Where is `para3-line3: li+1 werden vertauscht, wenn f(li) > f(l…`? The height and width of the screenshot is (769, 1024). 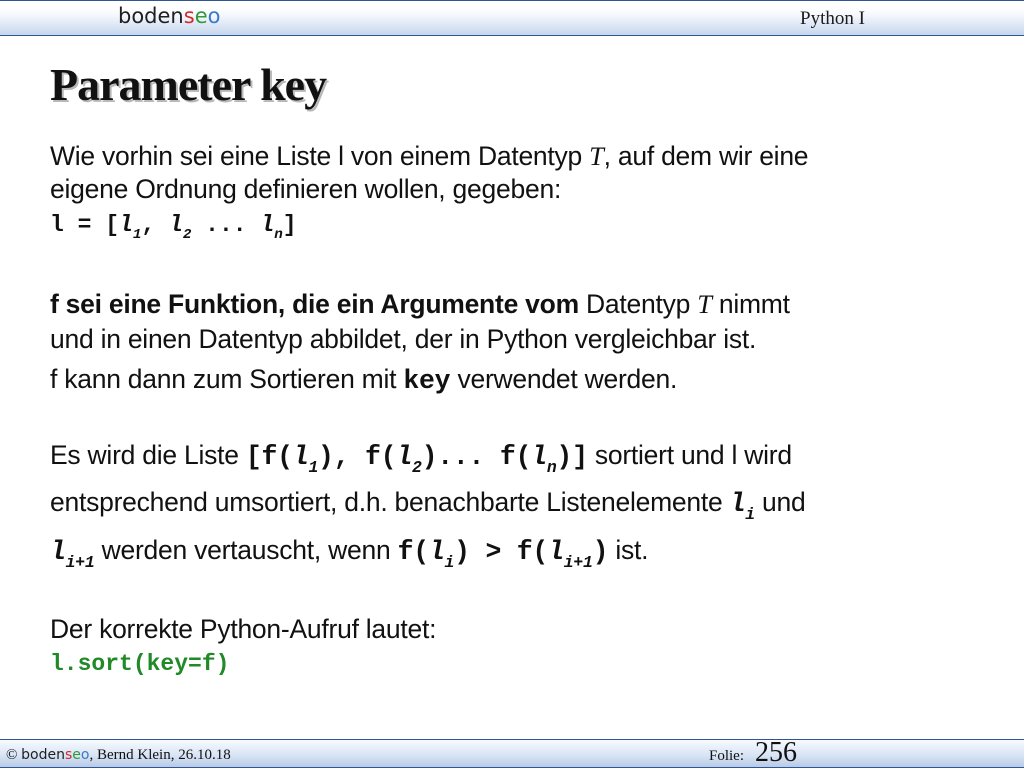
para3-line3: li+1 werden vertauscht, wenn f(li) > f(l… is located at coordinates (349, 554).